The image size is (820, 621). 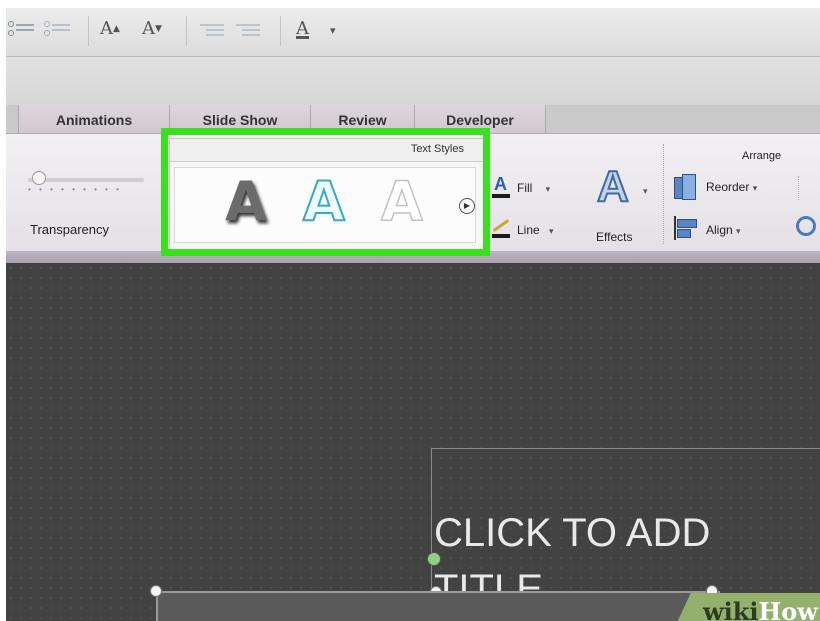 I want to click on slider-ticks: • • • • • • • • •, so click(x=75, y=189).